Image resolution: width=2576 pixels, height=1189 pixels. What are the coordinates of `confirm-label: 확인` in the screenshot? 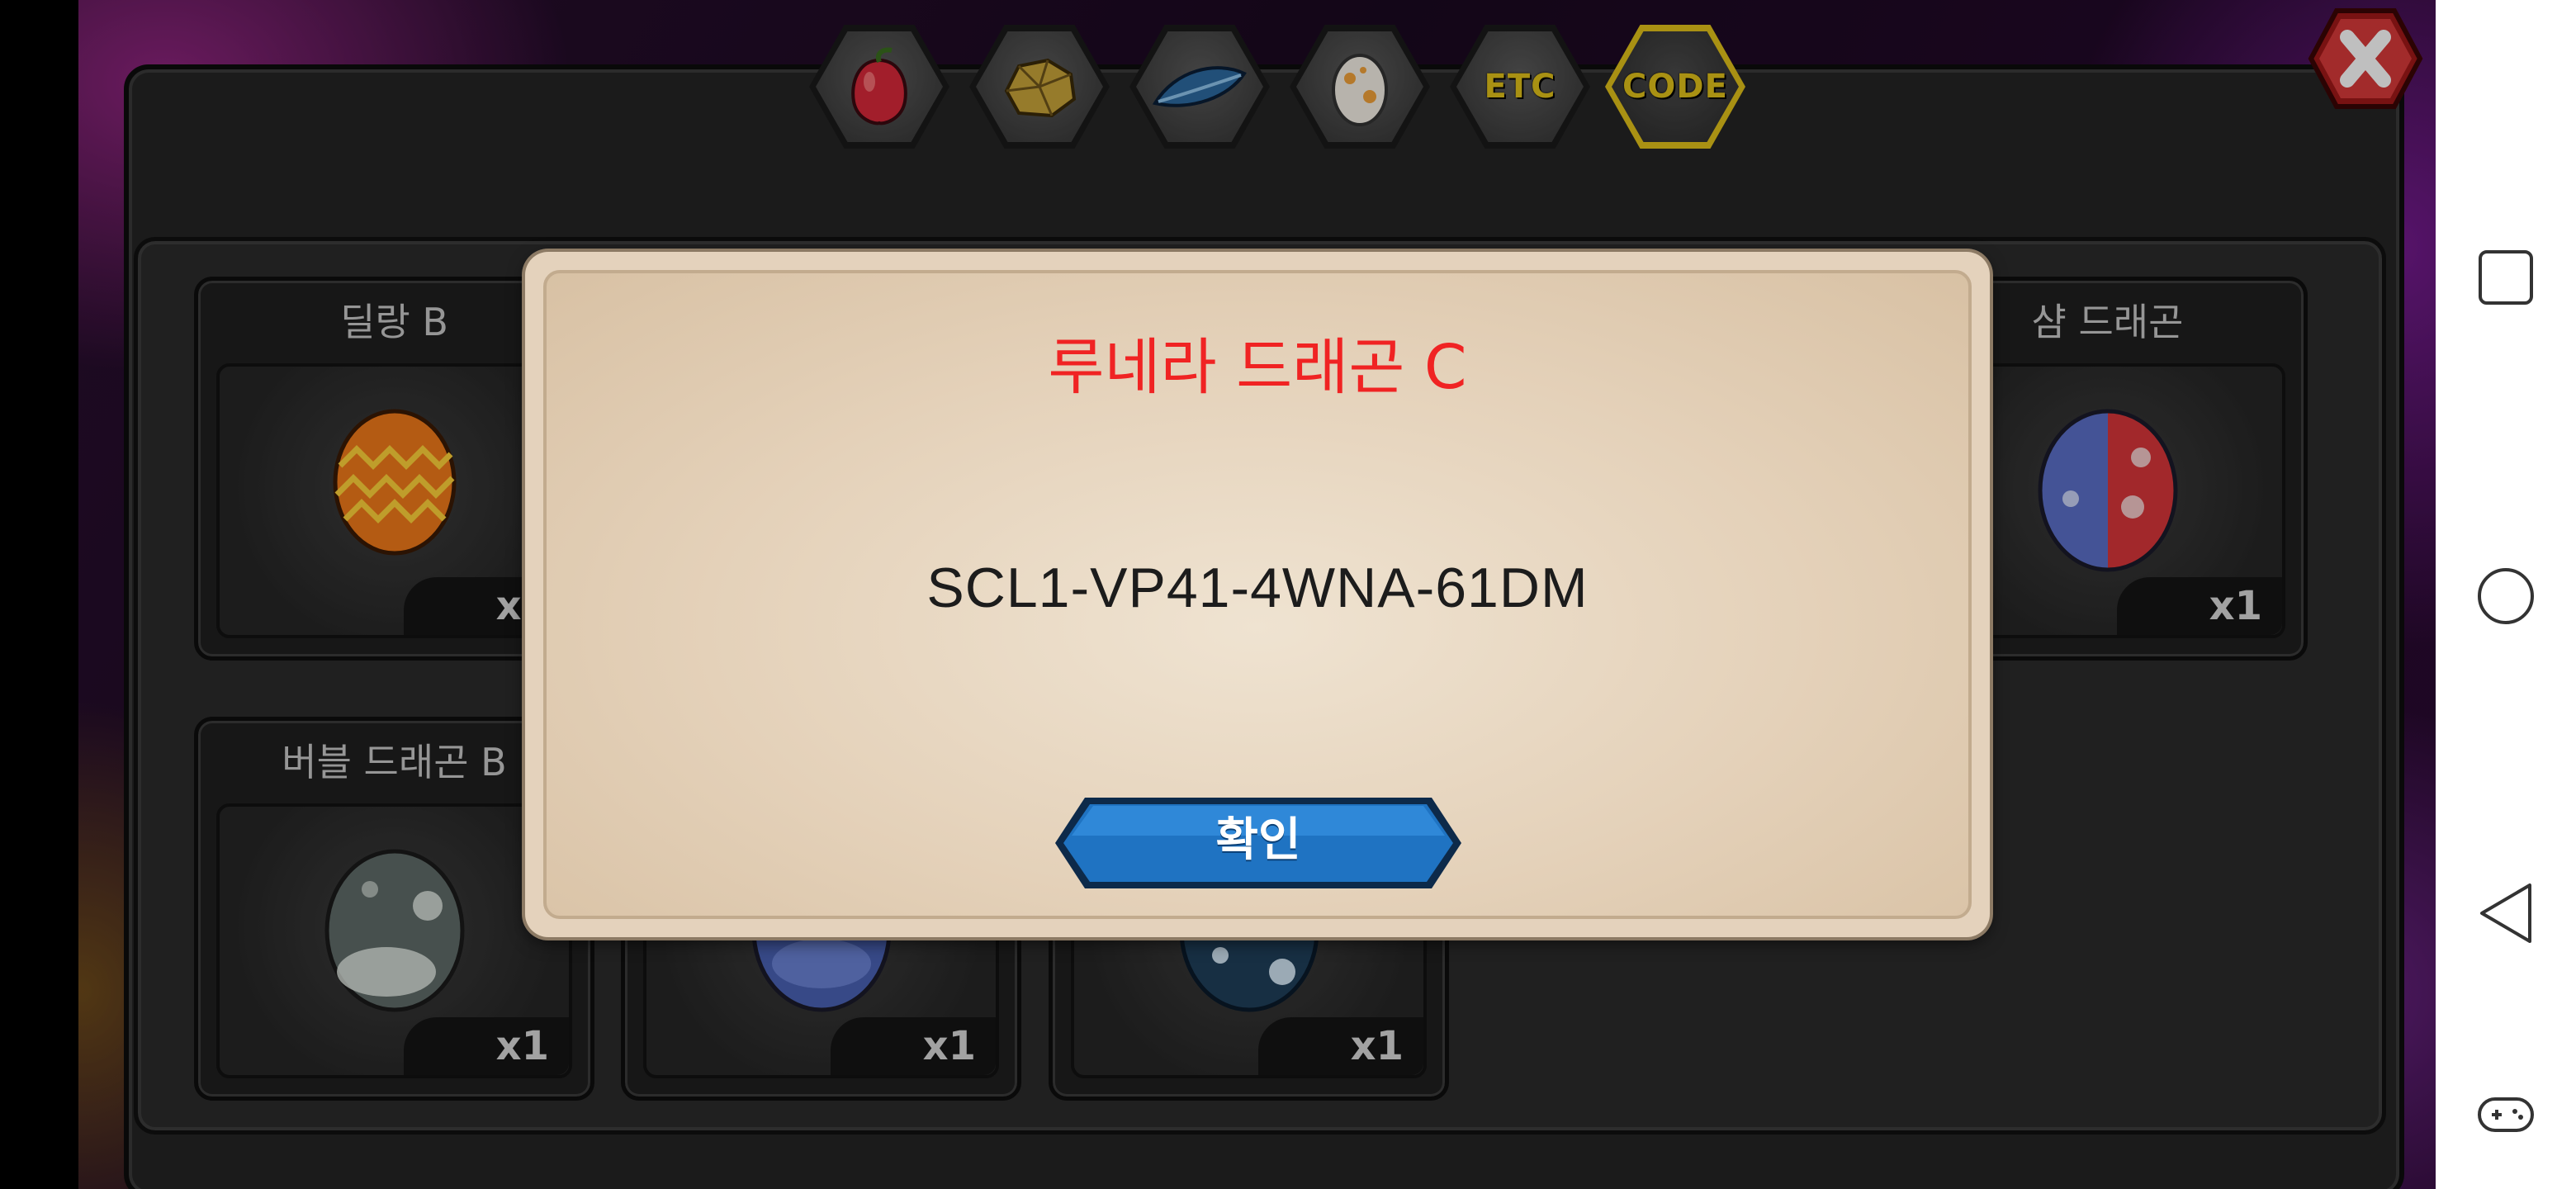 It's located at (1258, 840).